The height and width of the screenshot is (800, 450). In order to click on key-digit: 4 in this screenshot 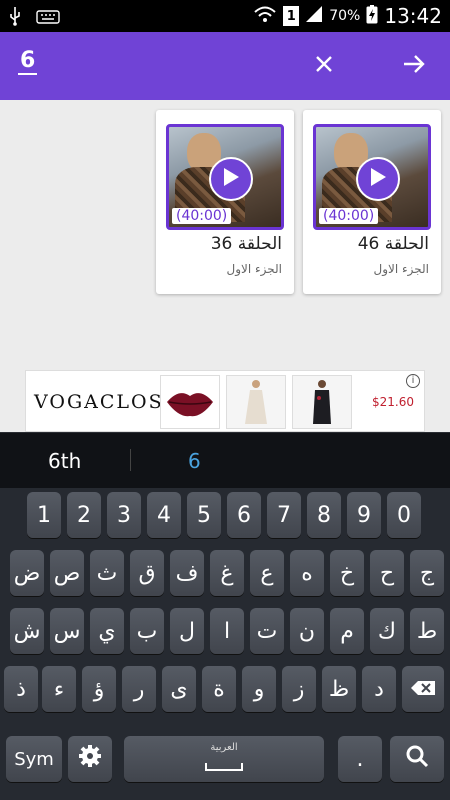, I will do `click(164, 515)`.